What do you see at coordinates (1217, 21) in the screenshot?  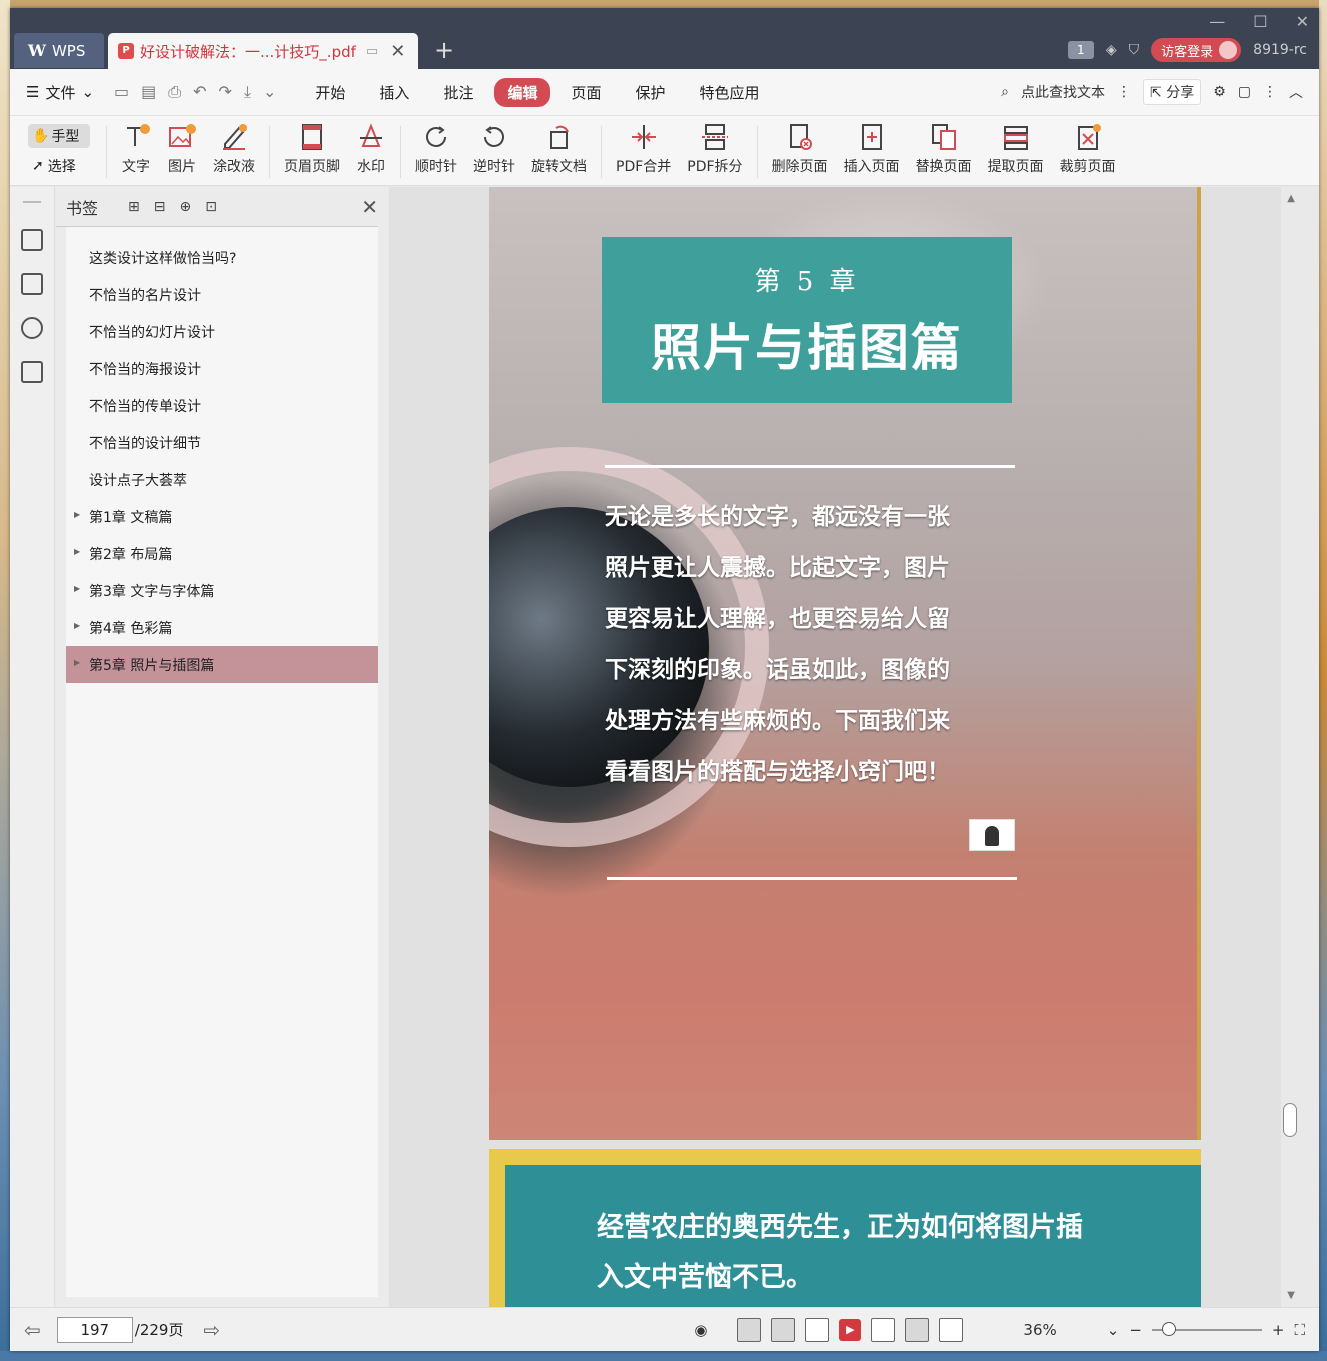 I see `minimize-icon: —` at bounding box center [1217, 21].